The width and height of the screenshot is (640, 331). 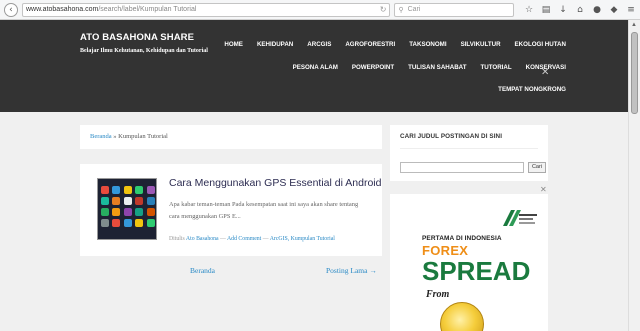 I want to click on sidebar-search-input, so click(x=462, y=167).